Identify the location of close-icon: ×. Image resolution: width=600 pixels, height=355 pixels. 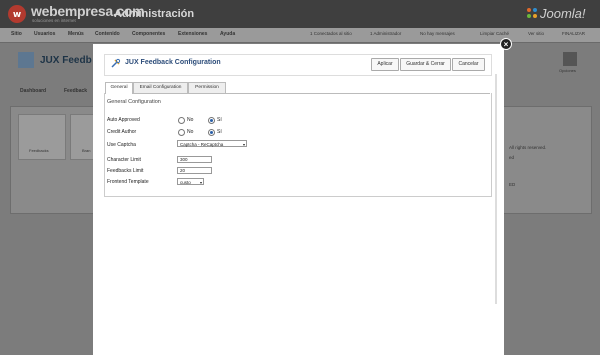
(506, 44).